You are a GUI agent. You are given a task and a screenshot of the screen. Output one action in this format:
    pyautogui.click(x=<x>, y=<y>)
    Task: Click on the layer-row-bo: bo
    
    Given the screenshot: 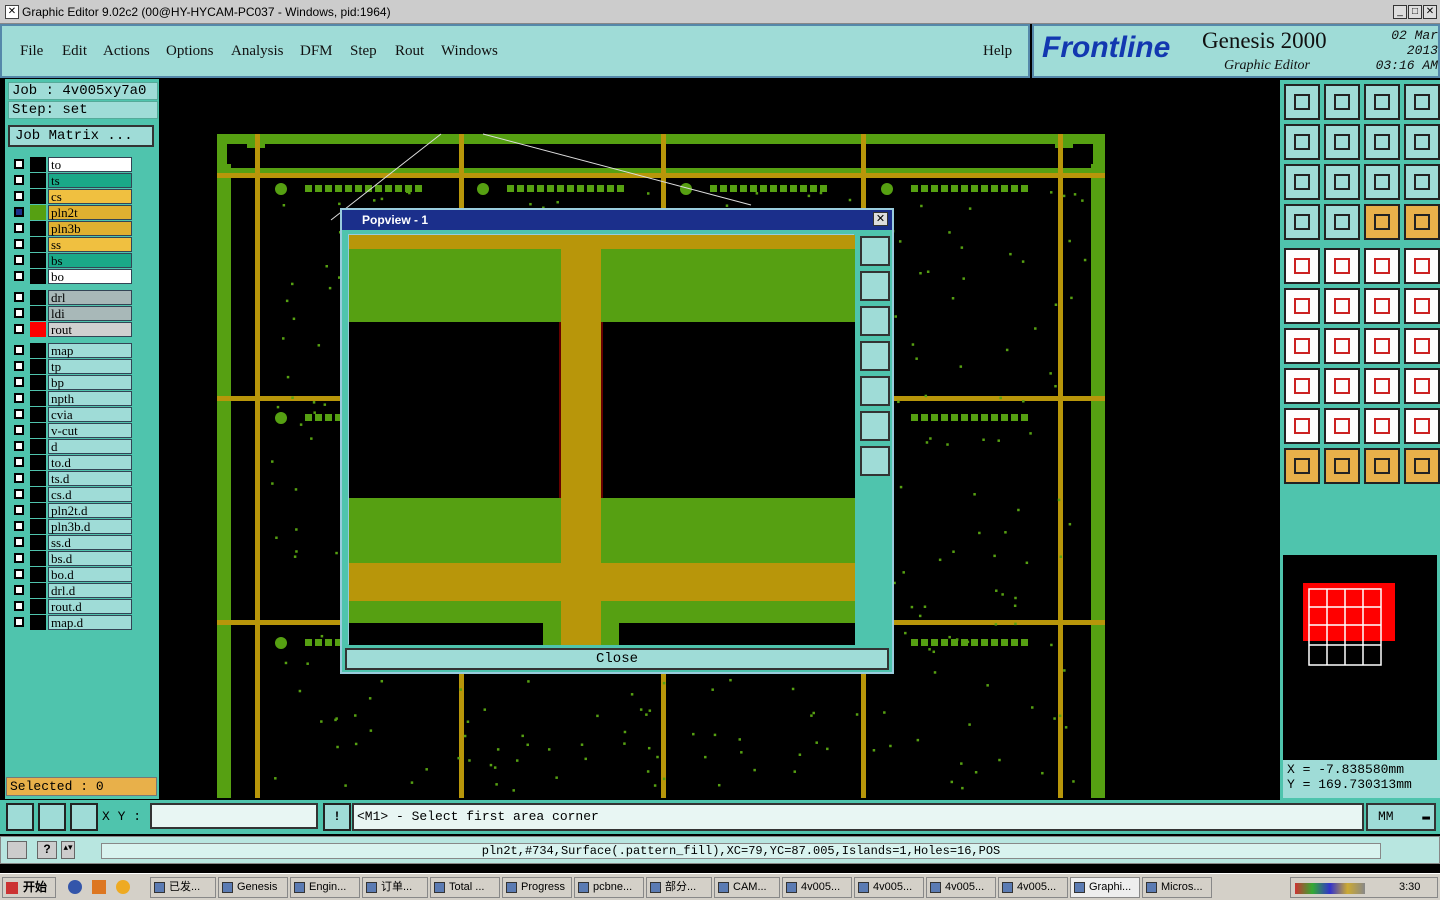 What is the action you would take?
    pyautogui.click(x=71, y=276)
    